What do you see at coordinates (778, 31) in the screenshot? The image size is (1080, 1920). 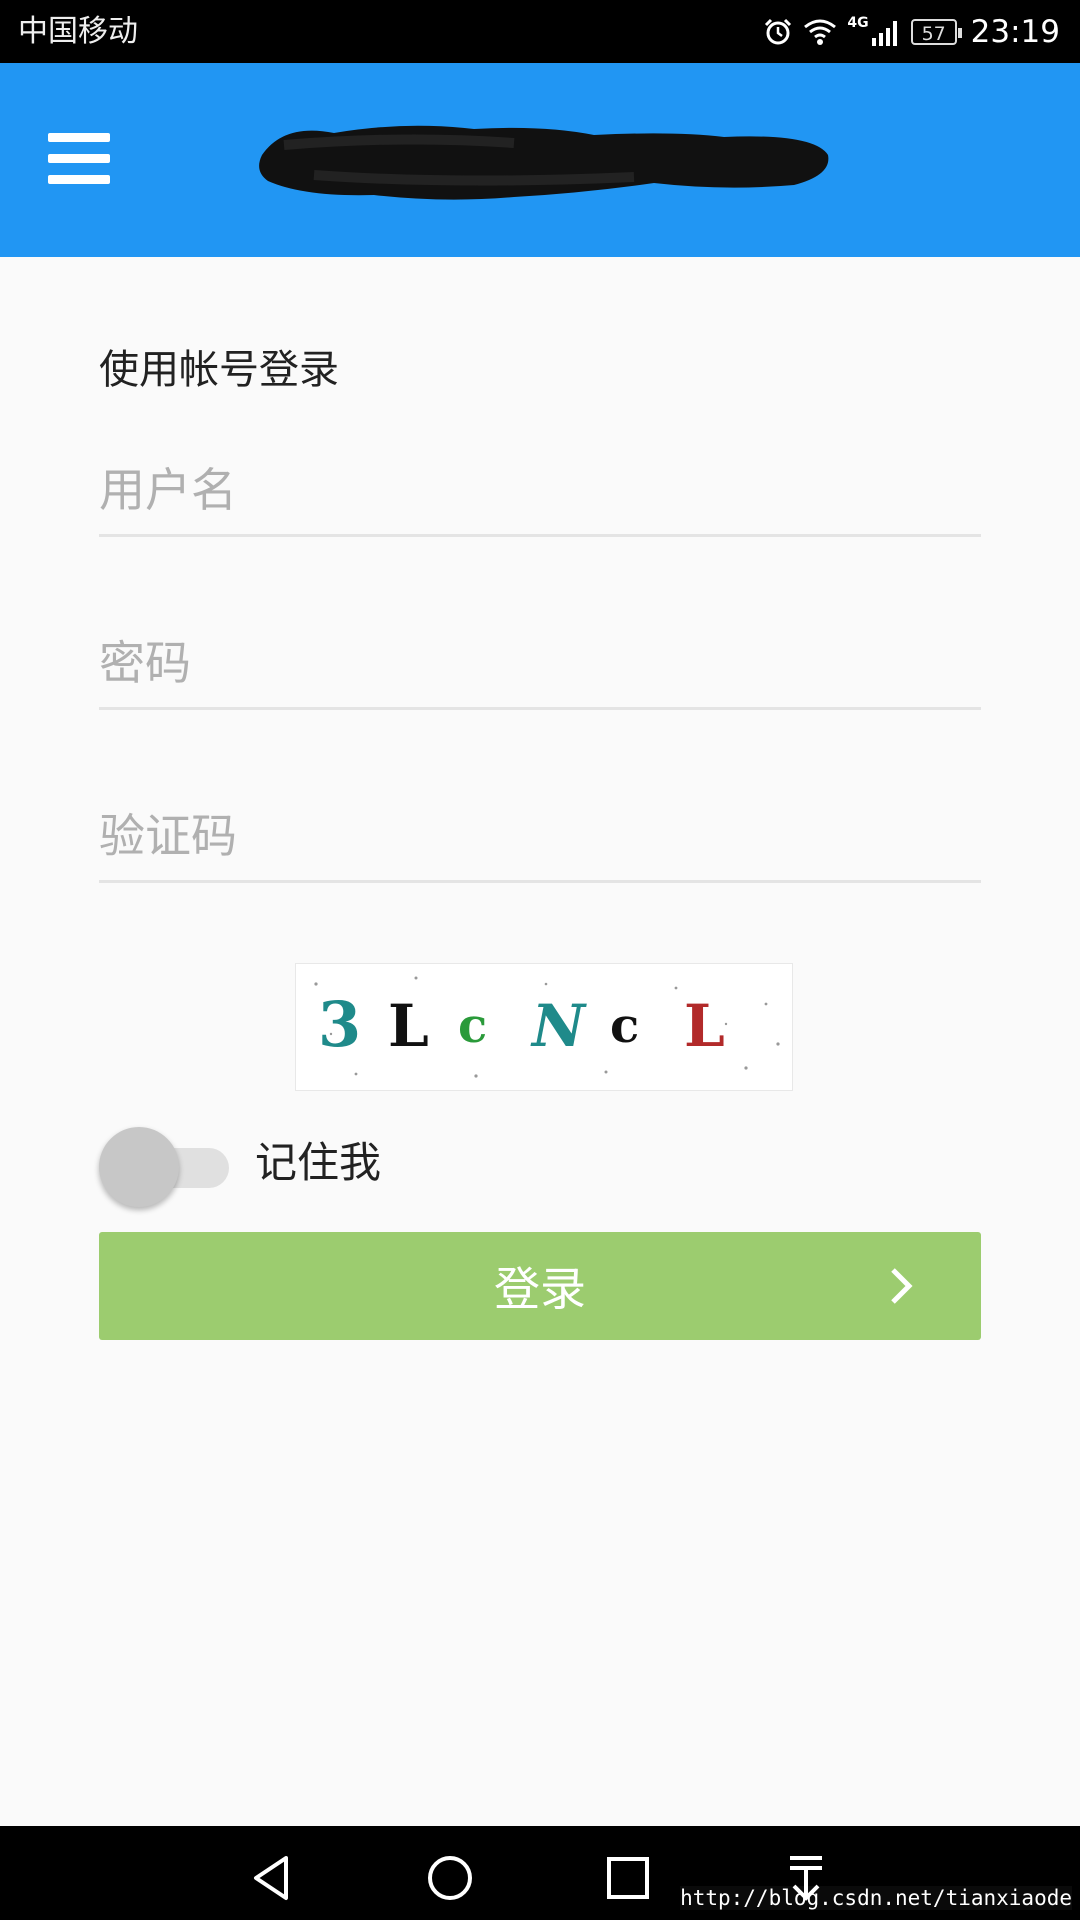 I see `alarm-icon` at bounding box center [778, 31].